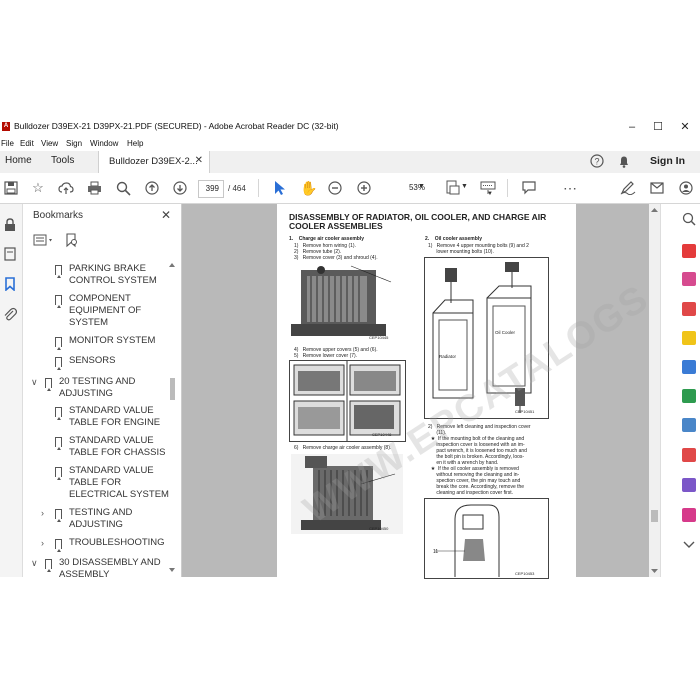  What do you see at coordinates (10, 314) in the screenshot?
I see `attachment-icon` at bounding box center [10, 314].